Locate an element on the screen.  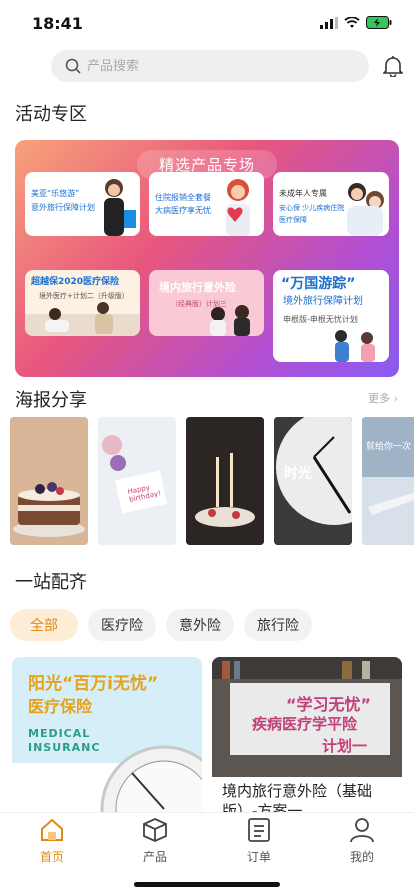
category-chips: 全部 医疗险 意外险 旅行险 is located at coordinates (161, 625).